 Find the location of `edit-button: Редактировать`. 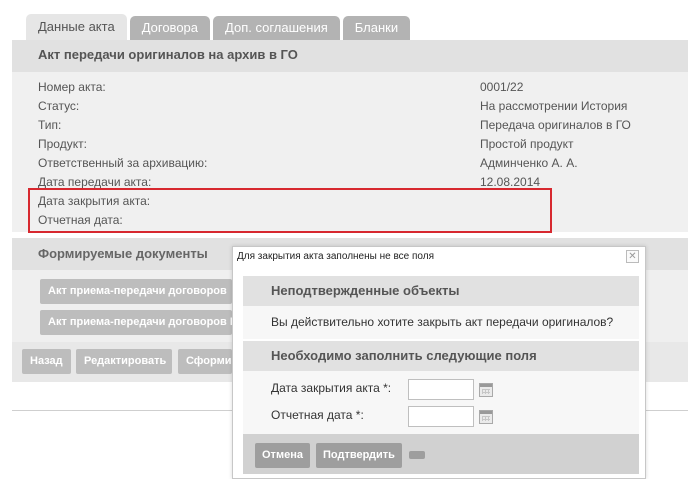

edit-button: Редактировать is located at coordinates (124, 361).